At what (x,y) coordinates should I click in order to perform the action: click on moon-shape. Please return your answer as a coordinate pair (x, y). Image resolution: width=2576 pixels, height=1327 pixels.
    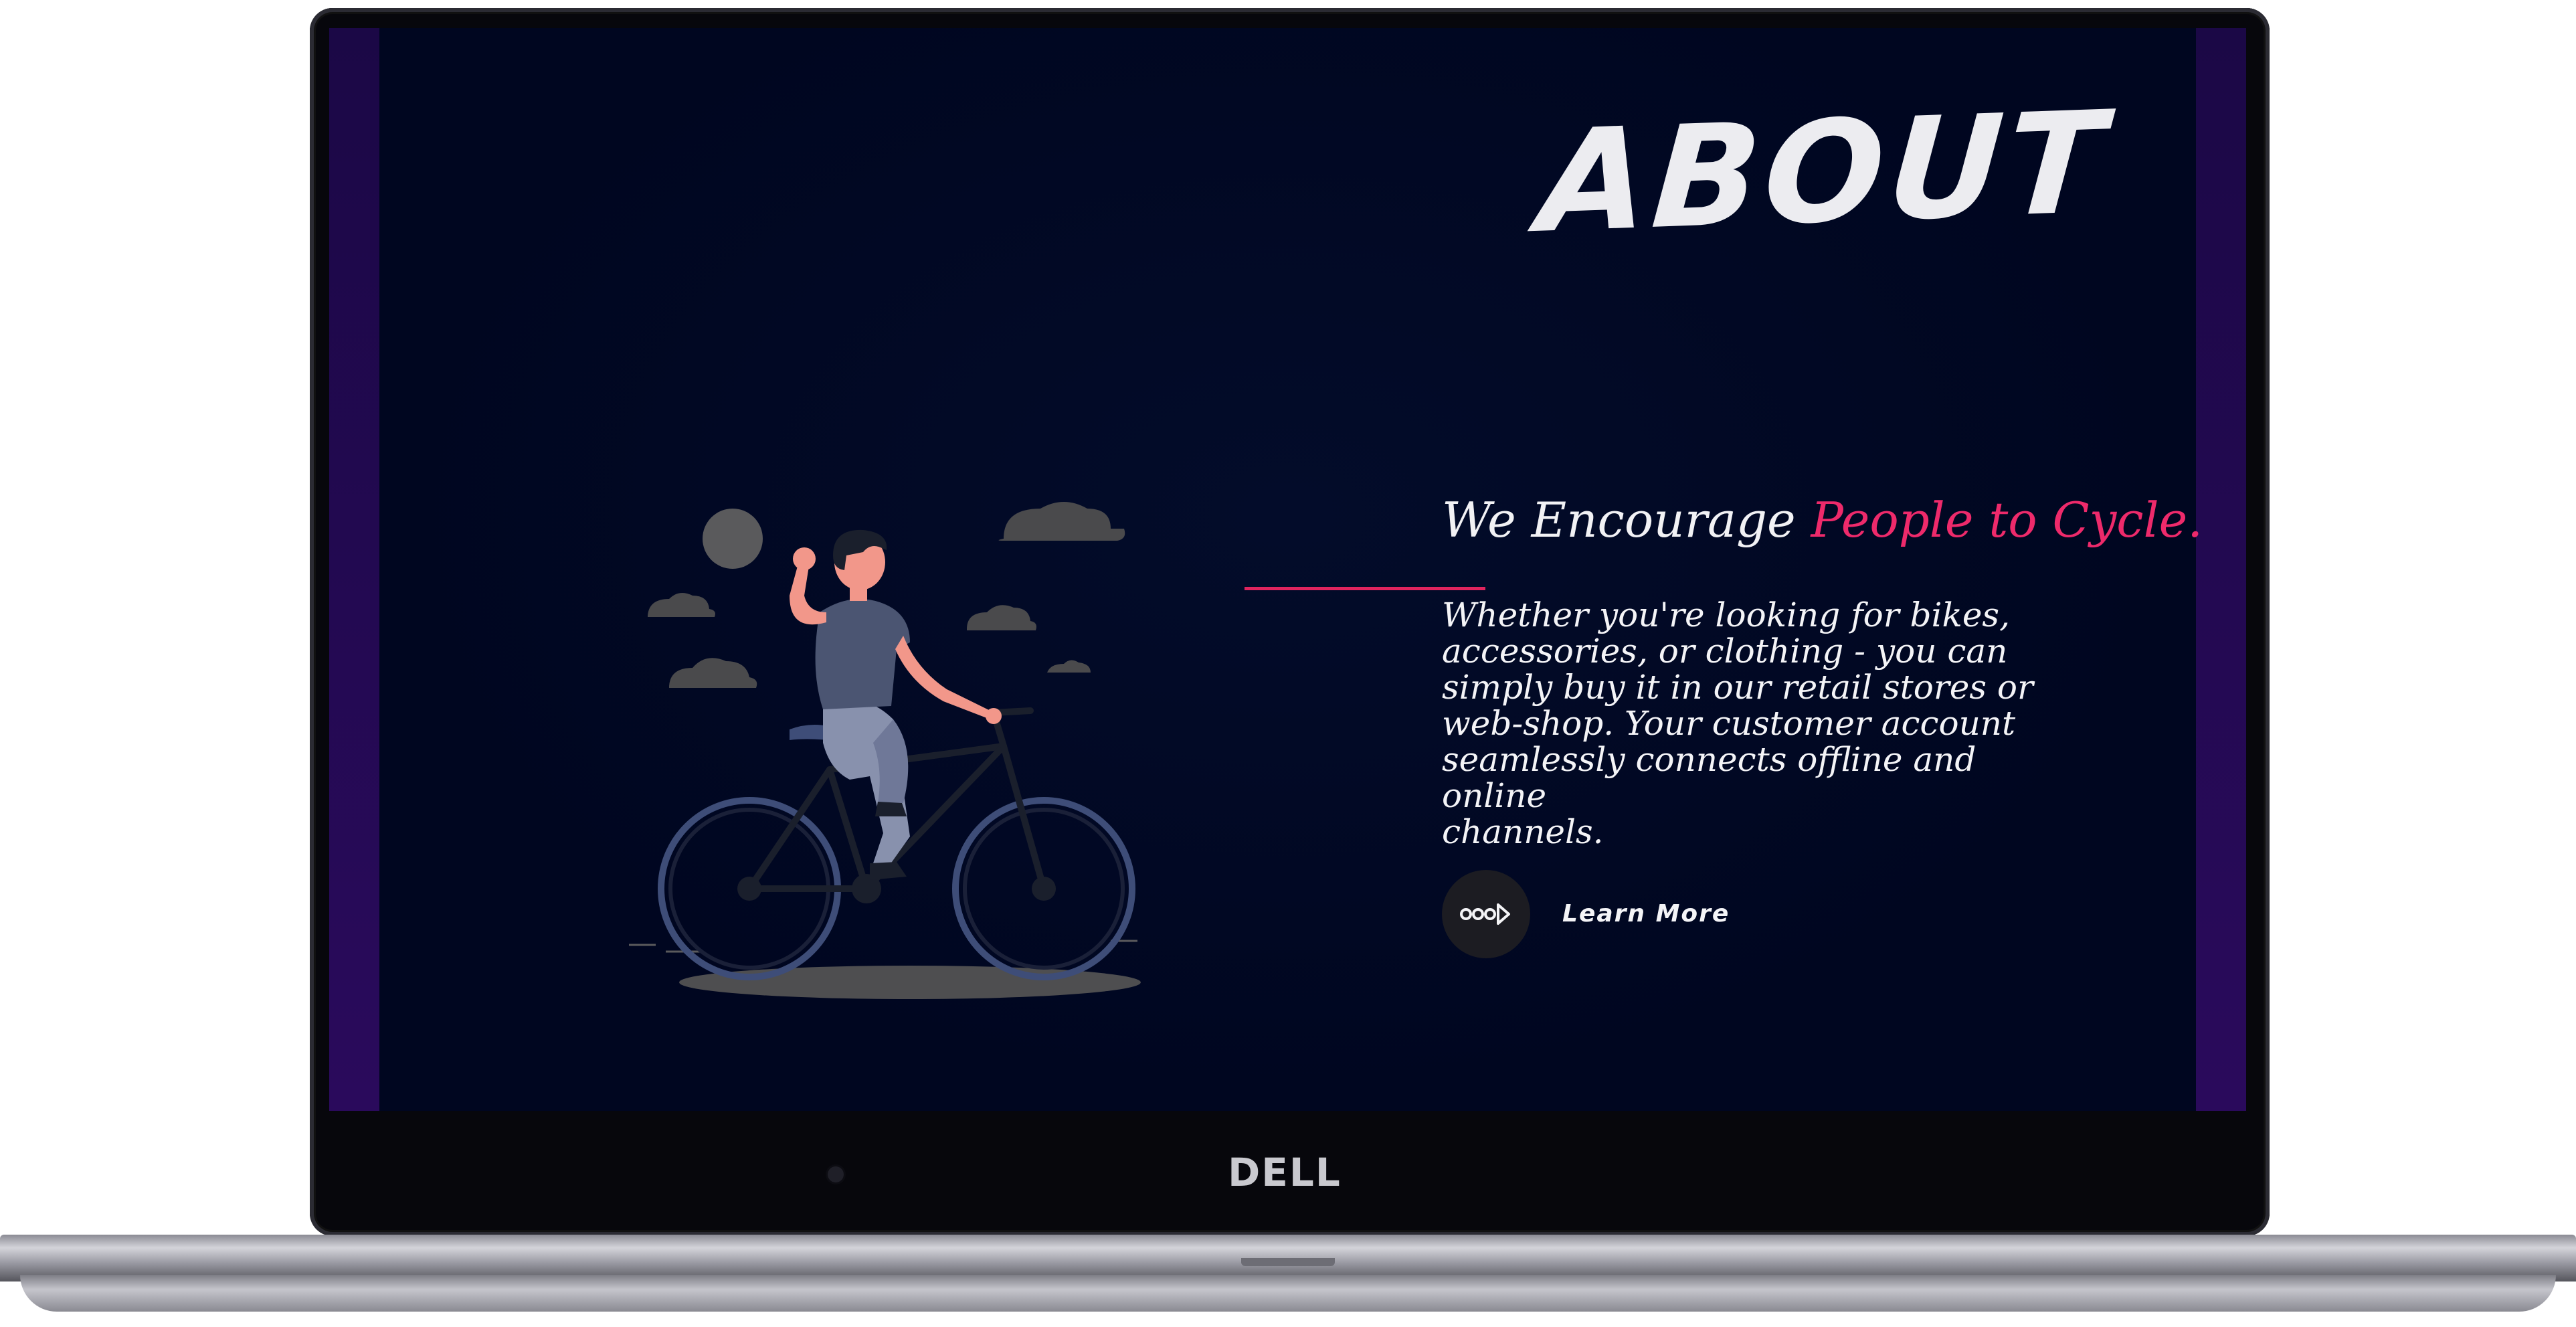
    Looking at the image, I should click on (733, 539).